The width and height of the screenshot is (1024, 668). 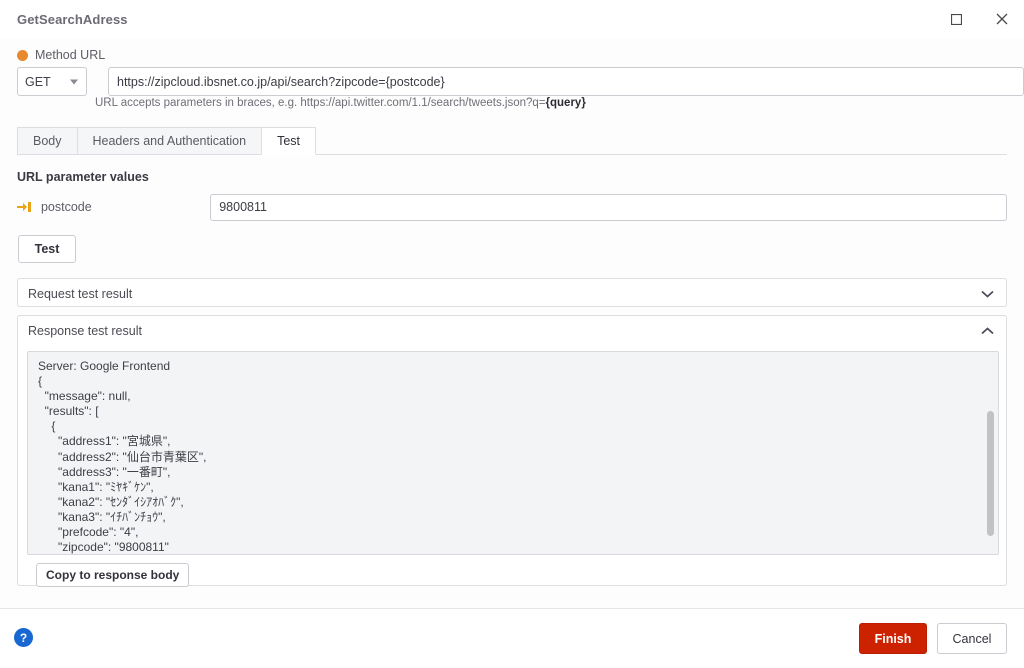 I want to click on response-test-result-title: Response test result, so click(x=85, y=330).